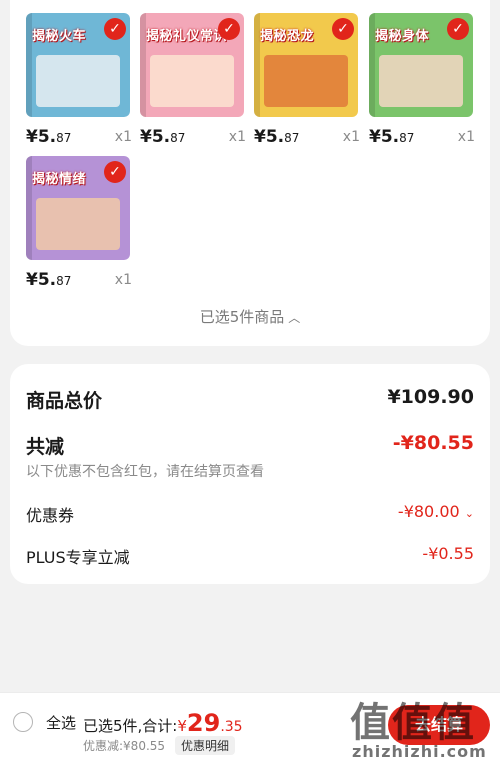  I want to click on total-line: 已选5件,合计:¥29.35, so click(163, 723).